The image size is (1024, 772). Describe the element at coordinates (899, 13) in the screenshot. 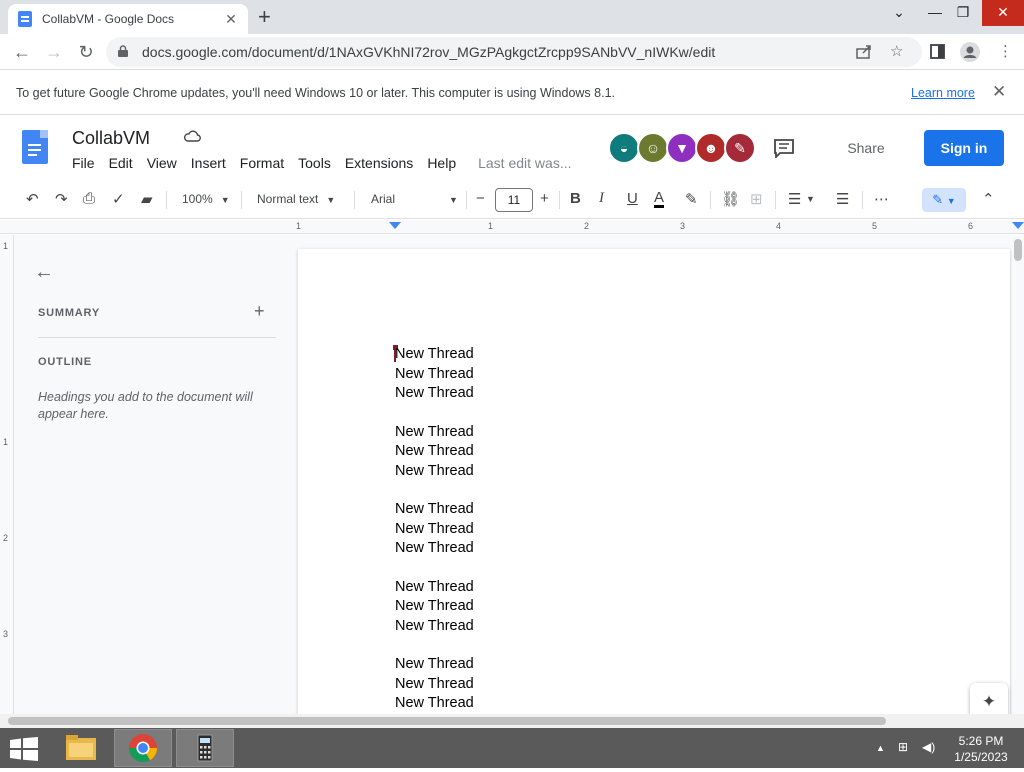

I see `tab-search-icon: ⌄` at that location.